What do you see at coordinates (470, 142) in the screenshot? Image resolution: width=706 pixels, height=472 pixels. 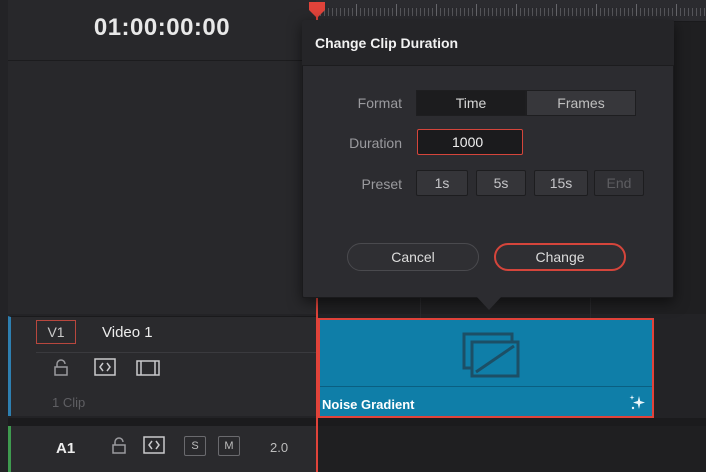 I see `duration-input` at bounding box center [470, 142].